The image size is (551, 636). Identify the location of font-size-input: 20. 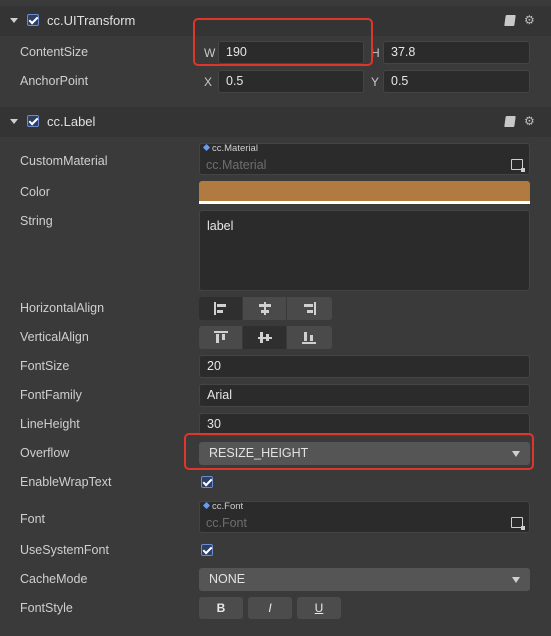
(364, 366).